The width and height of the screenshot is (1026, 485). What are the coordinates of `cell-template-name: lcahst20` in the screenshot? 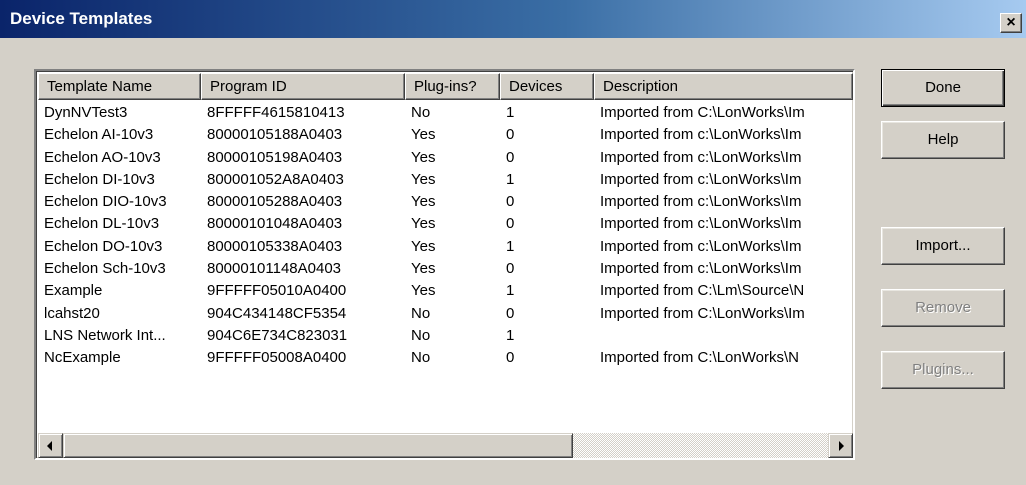 It's located at (72, 313).